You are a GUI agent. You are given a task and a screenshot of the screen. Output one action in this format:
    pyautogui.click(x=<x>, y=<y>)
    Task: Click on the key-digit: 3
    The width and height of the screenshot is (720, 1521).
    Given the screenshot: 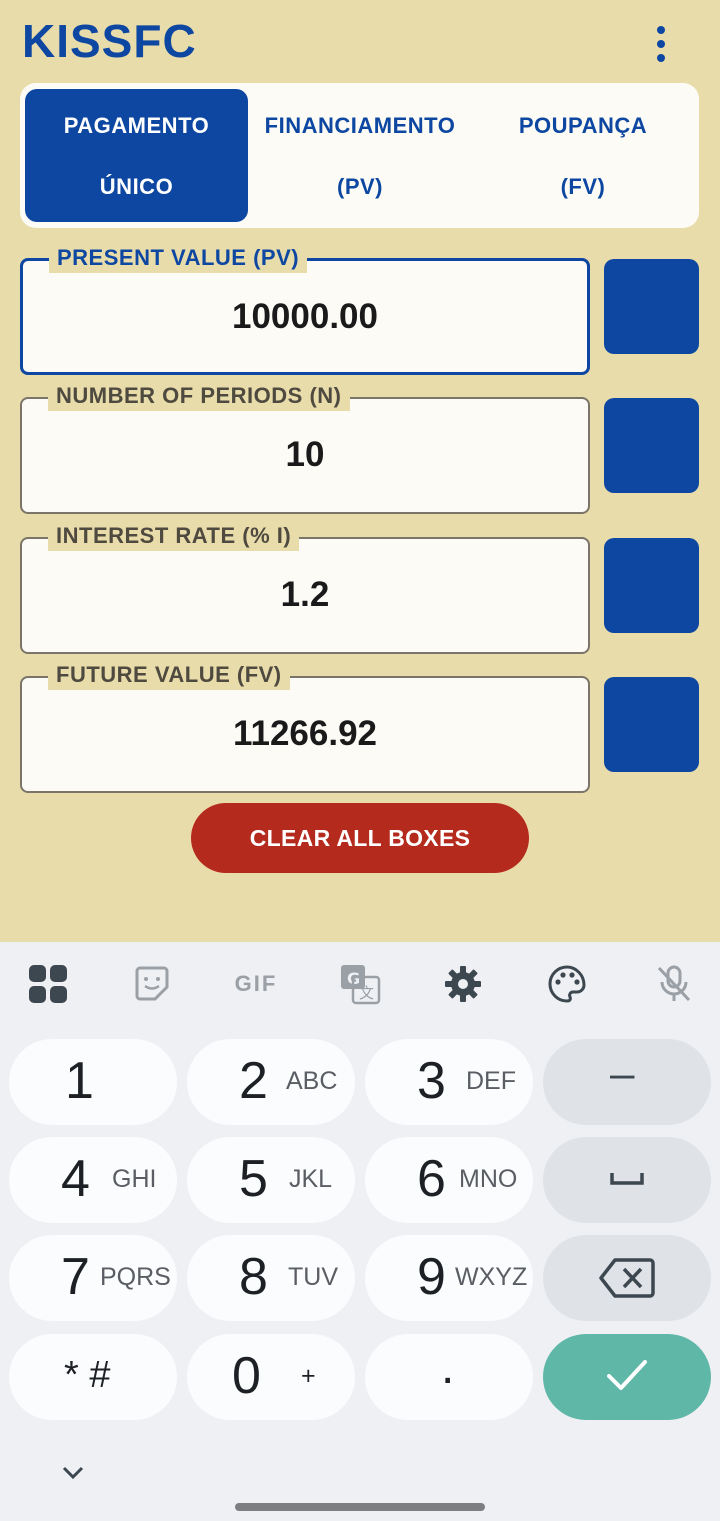 What is the action you would take?
    pyautogui.click(x=431, y=1081)
    